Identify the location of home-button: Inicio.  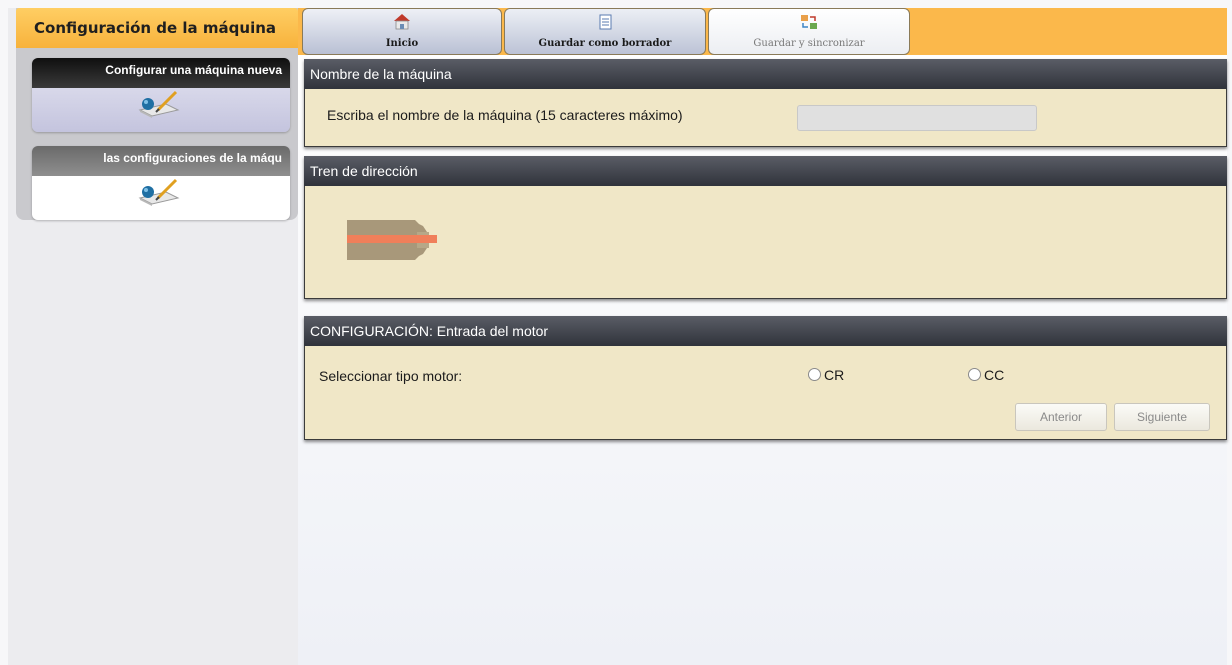
(402, 31).